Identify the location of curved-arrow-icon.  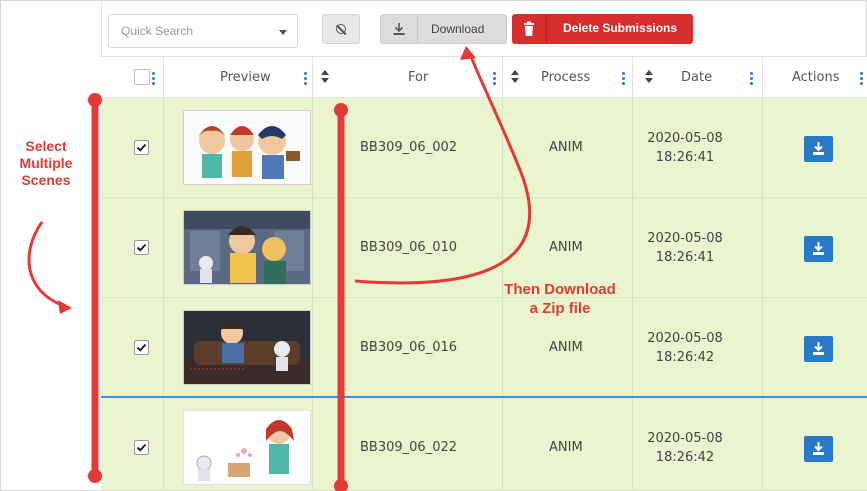
(46, 264).